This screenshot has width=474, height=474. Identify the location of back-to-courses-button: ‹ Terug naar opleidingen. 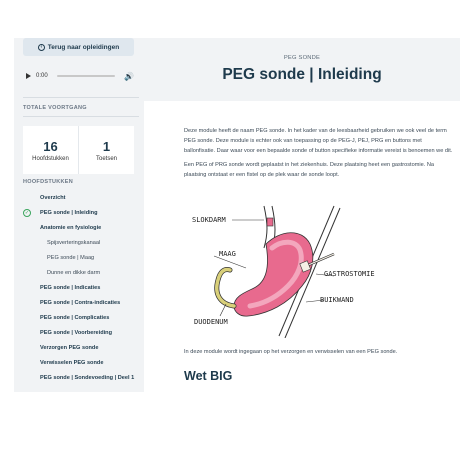
(78, 47).